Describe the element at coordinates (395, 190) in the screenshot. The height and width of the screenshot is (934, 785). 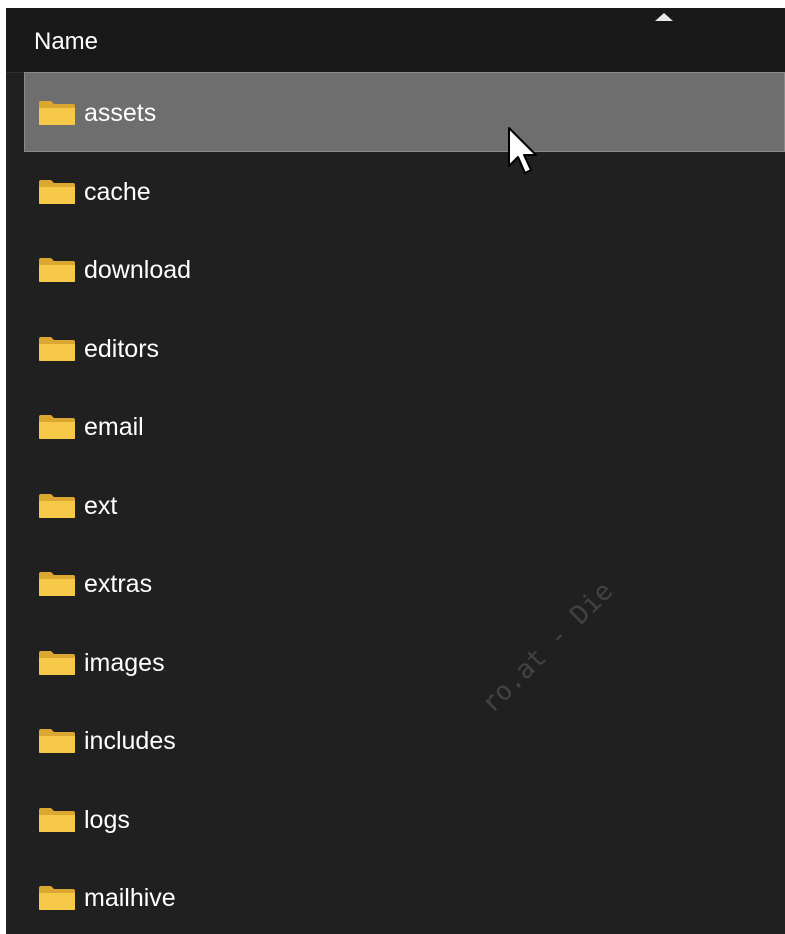
I see `folder-row-cache: cache` at that location.